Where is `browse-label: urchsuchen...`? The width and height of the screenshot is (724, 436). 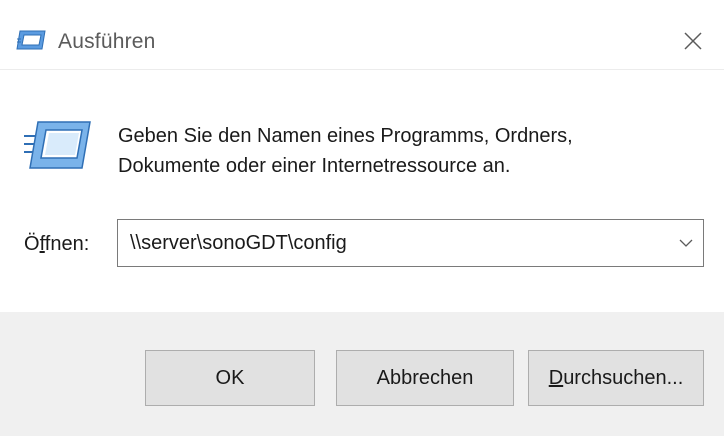
browse-label: urchsuchen... is located at coordinates (623, 377).